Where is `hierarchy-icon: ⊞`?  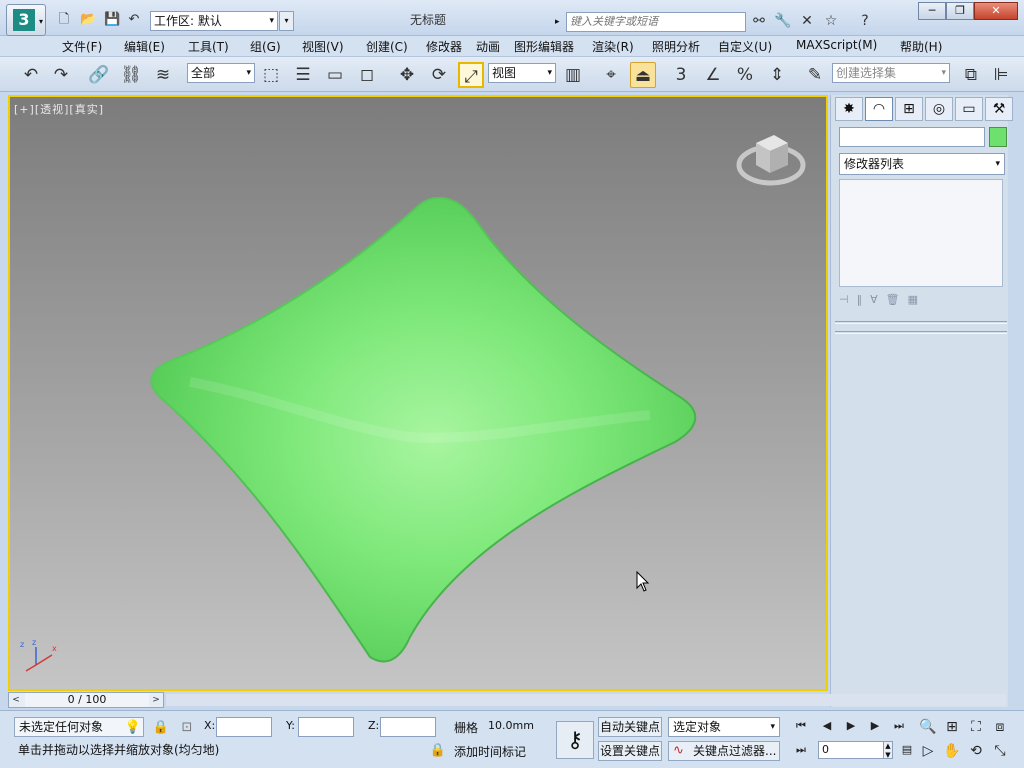 hierarchy-icon: ⊞ is located at coordinates (909, 109).